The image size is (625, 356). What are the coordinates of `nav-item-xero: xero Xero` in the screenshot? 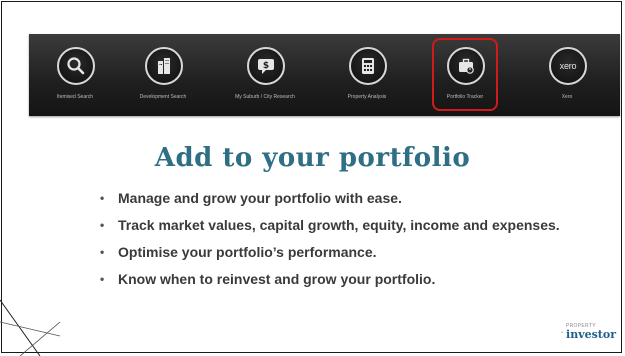 It's located at (567, 75).